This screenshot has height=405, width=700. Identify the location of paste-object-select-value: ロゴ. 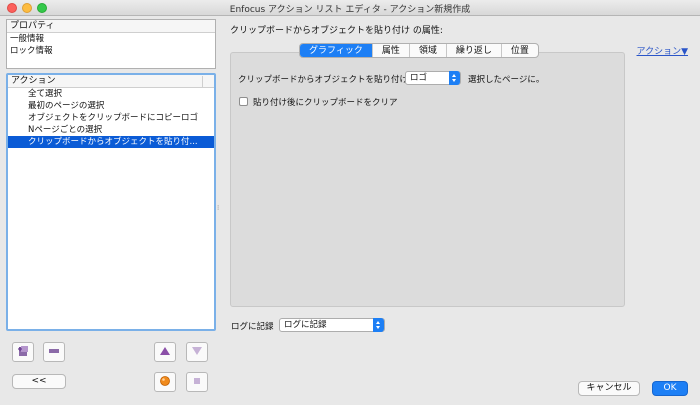
(419, 78).